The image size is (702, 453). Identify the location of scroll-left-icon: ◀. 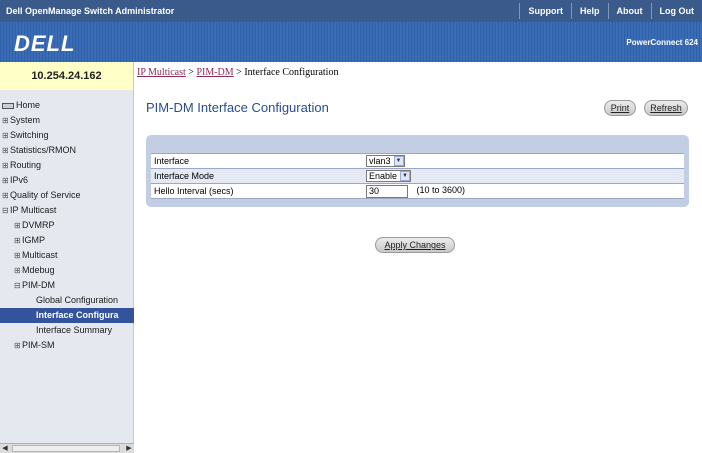
(5, 448).